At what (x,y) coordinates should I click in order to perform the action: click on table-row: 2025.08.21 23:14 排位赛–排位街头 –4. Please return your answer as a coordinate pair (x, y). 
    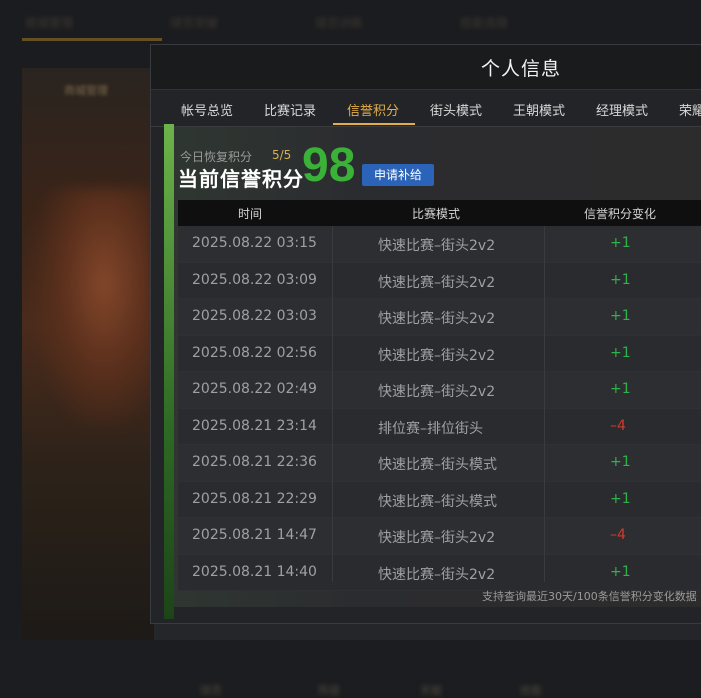
    Looking at the image, I should click on (439, 426).